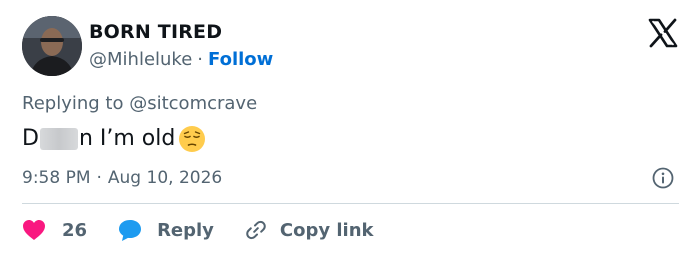 The height and width of the screenshot is (256, 700). I want to click on tweet-text: Dn I’m old, so click(114, 139).